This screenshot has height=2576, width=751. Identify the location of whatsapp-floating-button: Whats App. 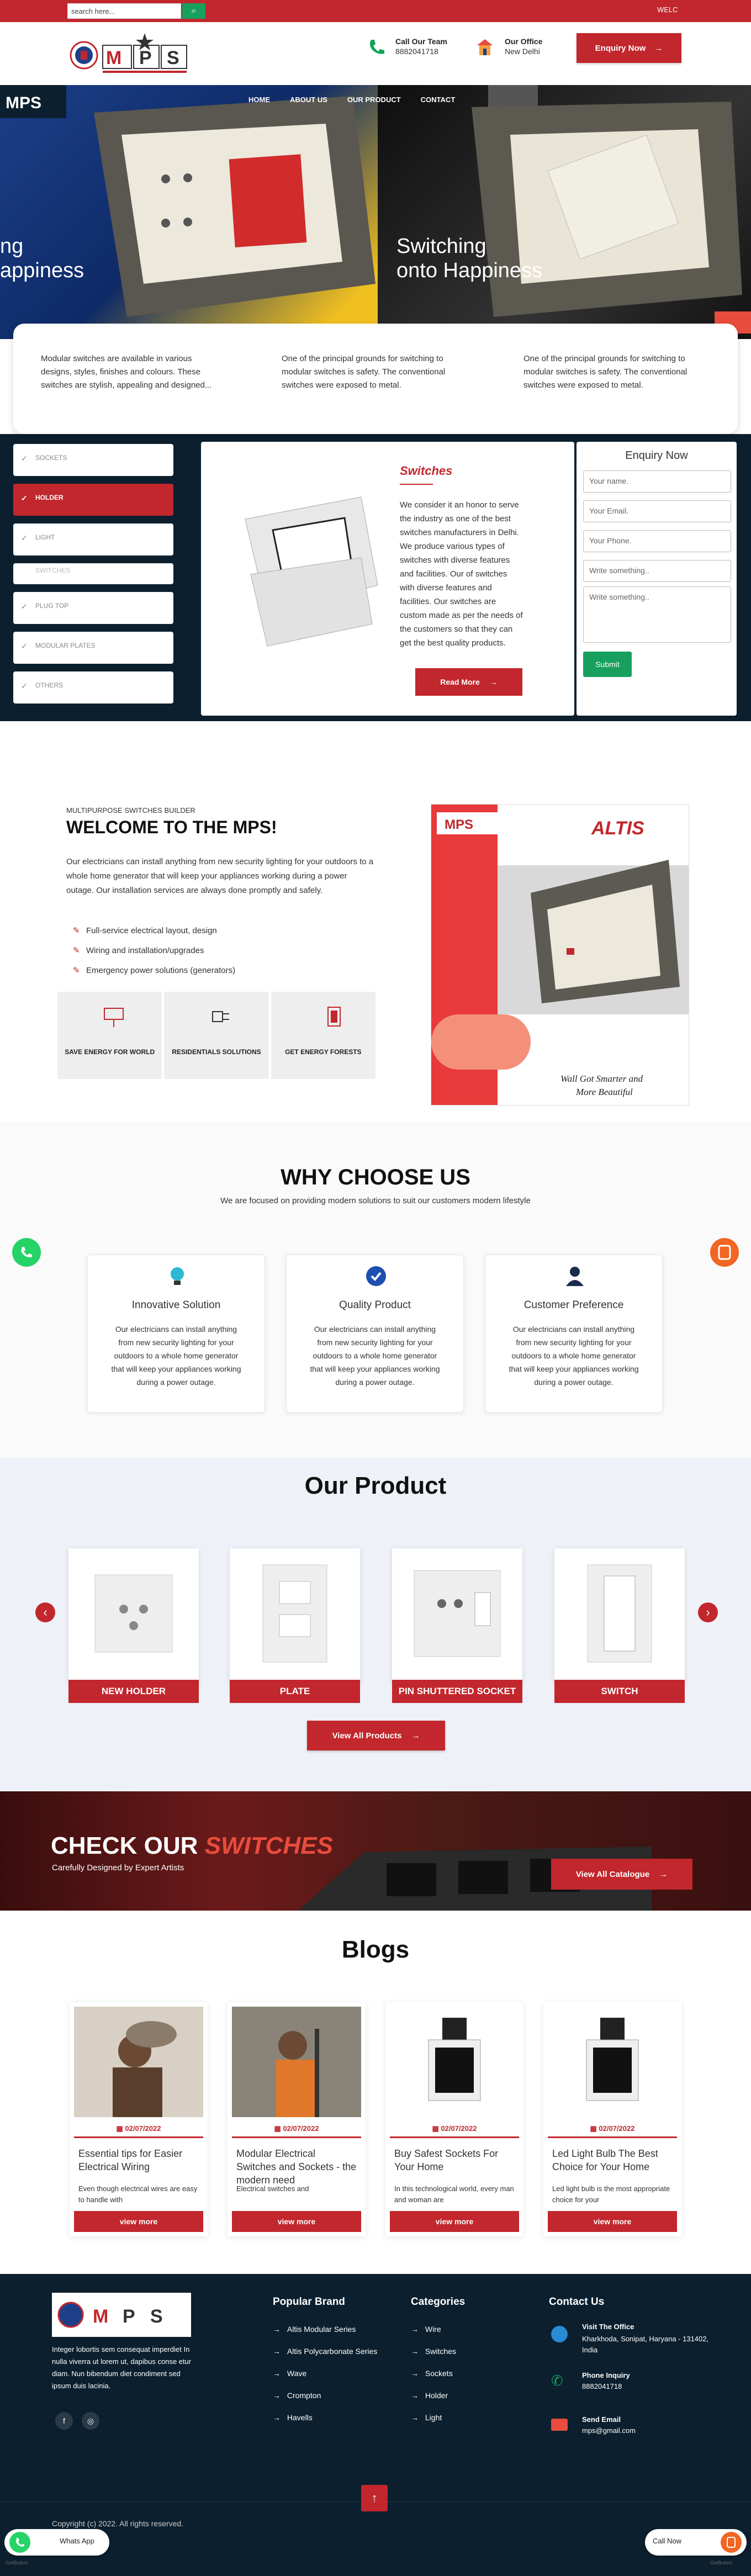
(56, 2543).